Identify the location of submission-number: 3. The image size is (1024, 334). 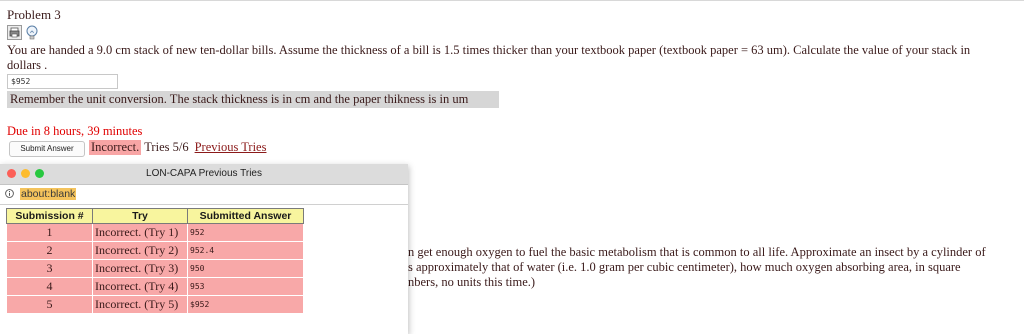
(49, 268).